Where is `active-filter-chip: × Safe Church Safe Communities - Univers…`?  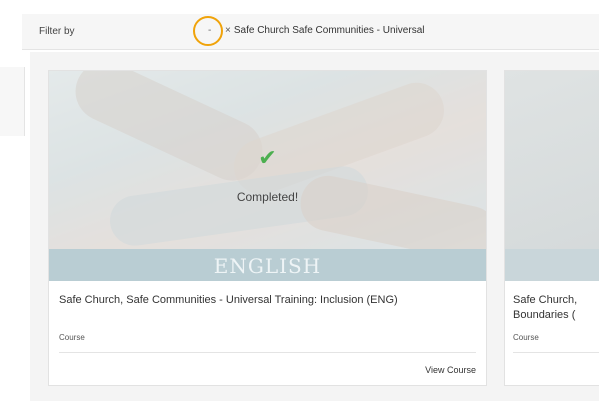
active-filter-chip: × Safe Church Safe Communities - Univers… is located at coordinates (324, 30).